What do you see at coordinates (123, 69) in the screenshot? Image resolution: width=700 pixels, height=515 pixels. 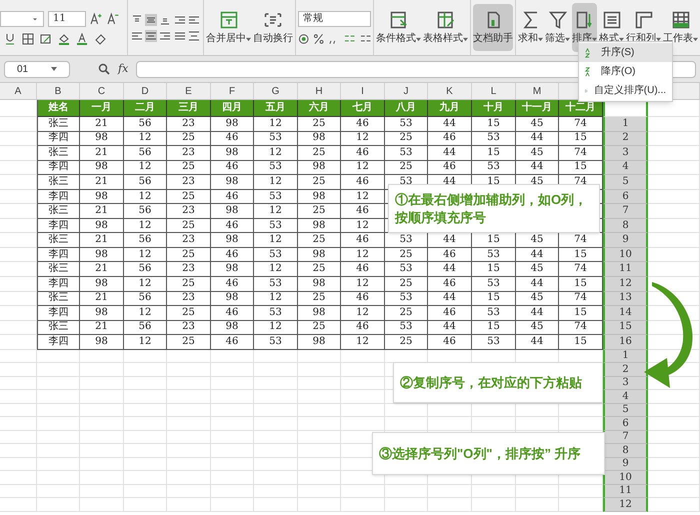 I see `fx-label: fx` at bounding box center [123, 69].